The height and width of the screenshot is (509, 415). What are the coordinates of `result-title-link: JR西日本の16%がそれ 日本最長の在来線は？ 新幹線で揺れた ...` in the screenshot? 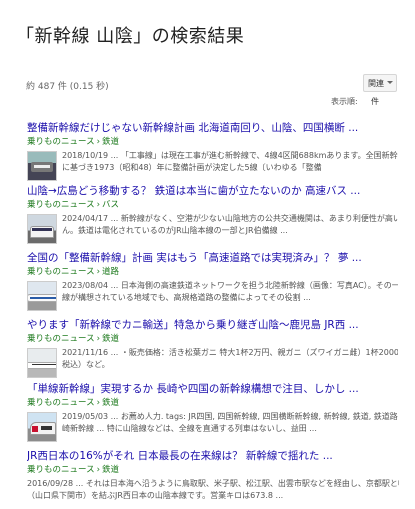 It's located at (213, 456).